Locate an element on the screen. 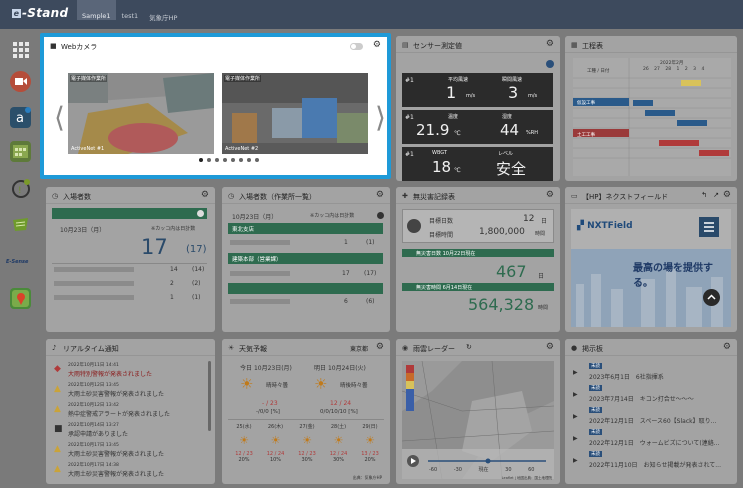  list-item: ▲ 2022年10月17日 13:45 大雨土砂災害警報が発表されました is located at coordinates (129, 451).